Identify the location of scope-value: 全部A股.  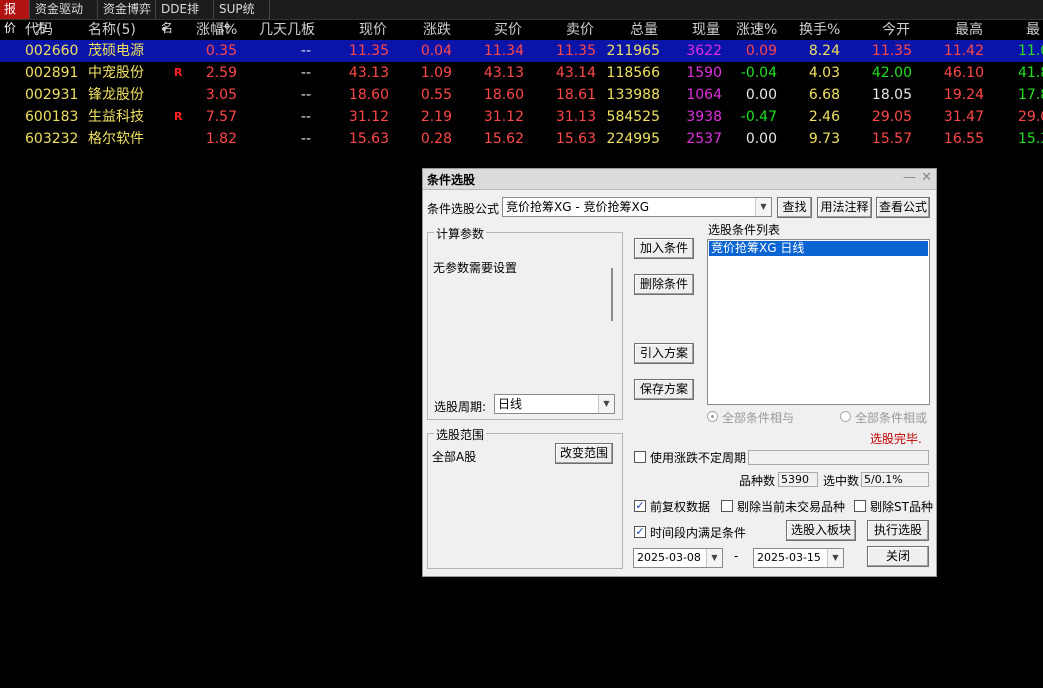
(454, 457).